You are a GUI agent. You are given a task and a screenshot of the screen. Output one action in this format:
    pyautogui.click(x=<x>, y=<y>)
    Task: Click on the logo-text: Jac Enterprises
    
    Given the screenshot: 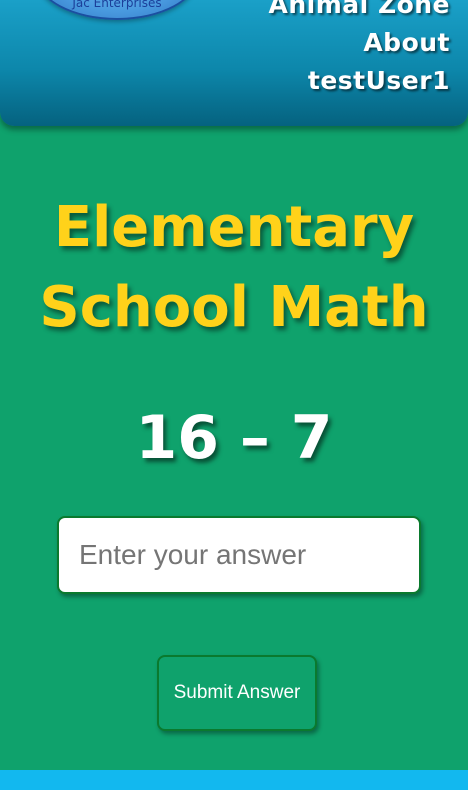 What is the action you would take?
    pyautogui.click(x=117, y=5)
    